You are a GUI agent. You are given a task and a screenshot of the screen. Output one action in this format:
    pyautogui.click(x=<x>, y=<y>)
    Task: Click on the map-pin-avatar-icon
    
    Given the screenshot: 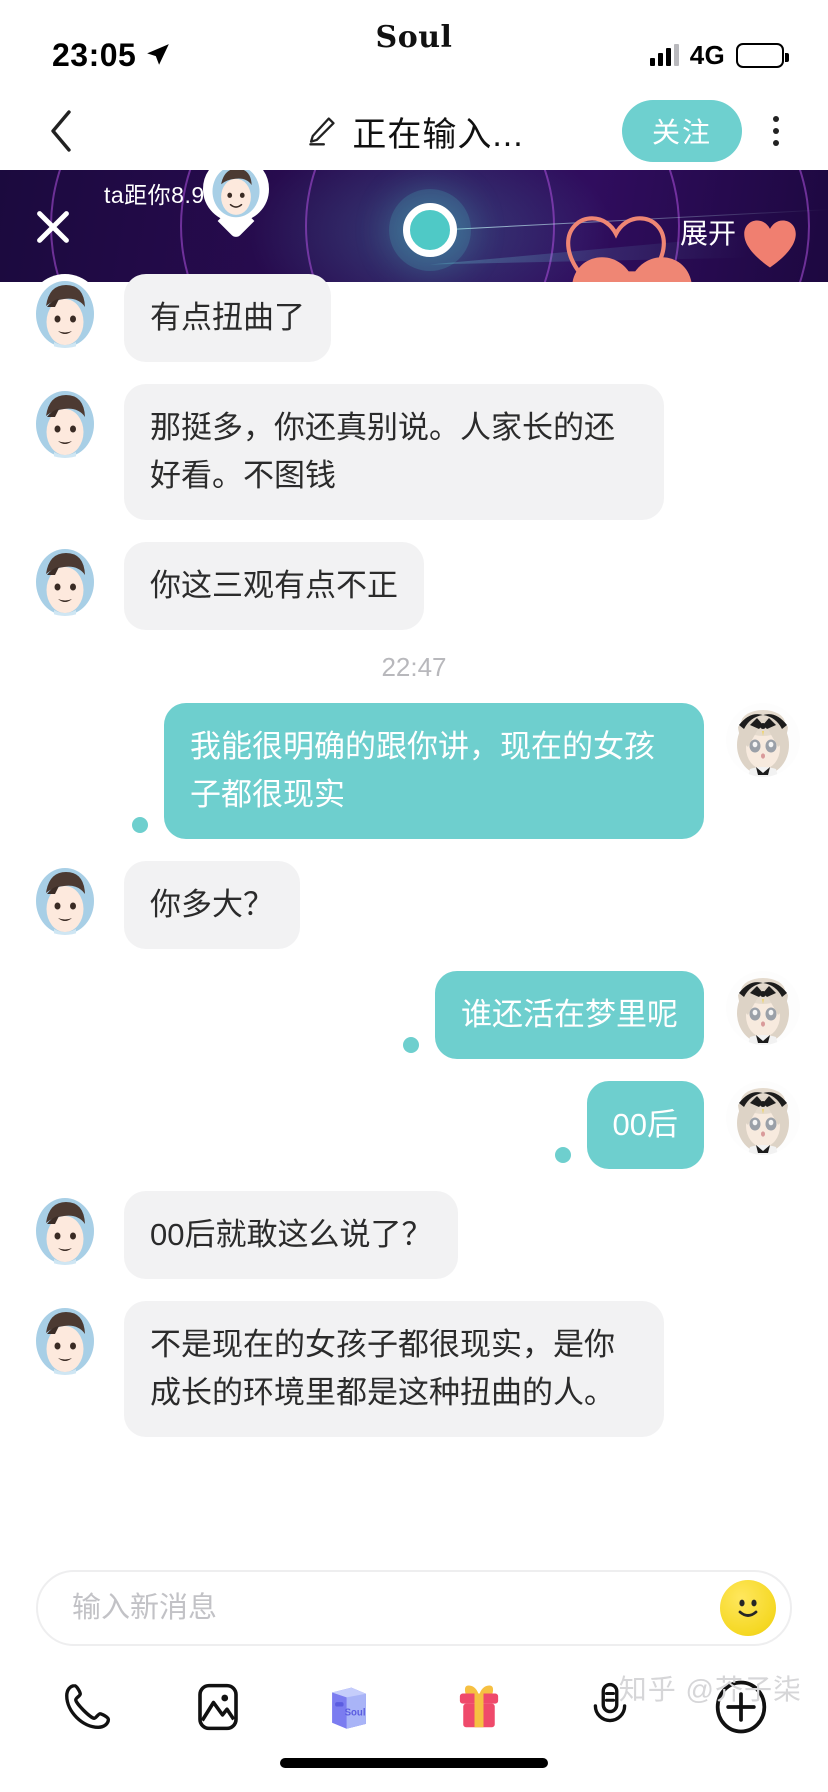 What is the action you would take?
    pyautogui.click(x=236, y=205)
    